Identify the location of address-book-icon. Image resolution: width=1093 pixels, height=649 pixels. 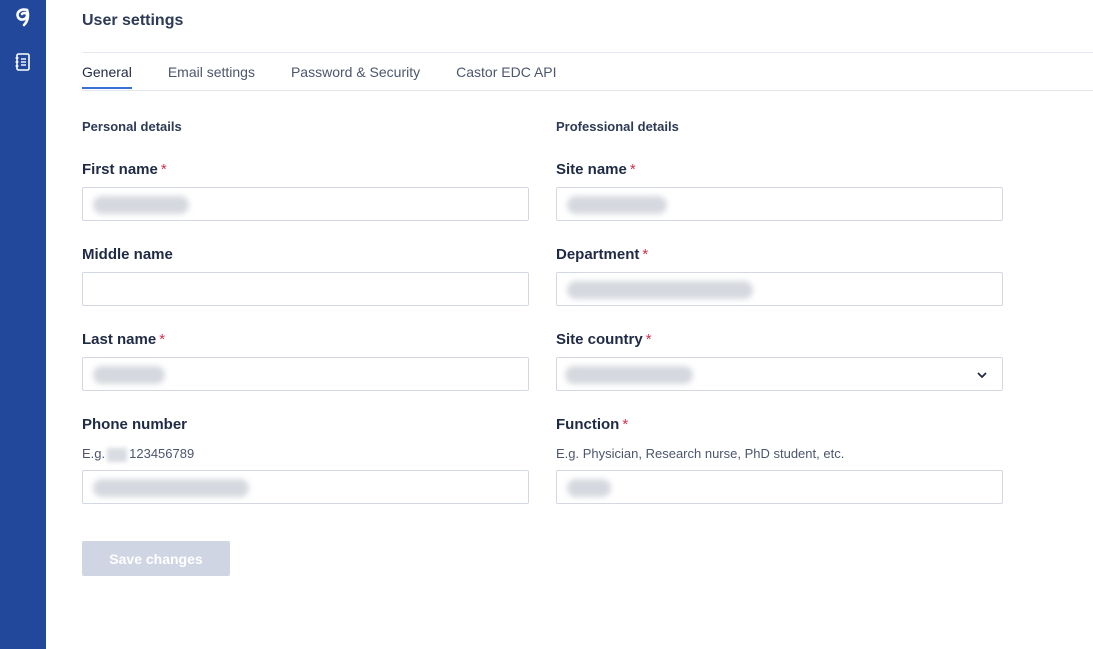
(23, 63).